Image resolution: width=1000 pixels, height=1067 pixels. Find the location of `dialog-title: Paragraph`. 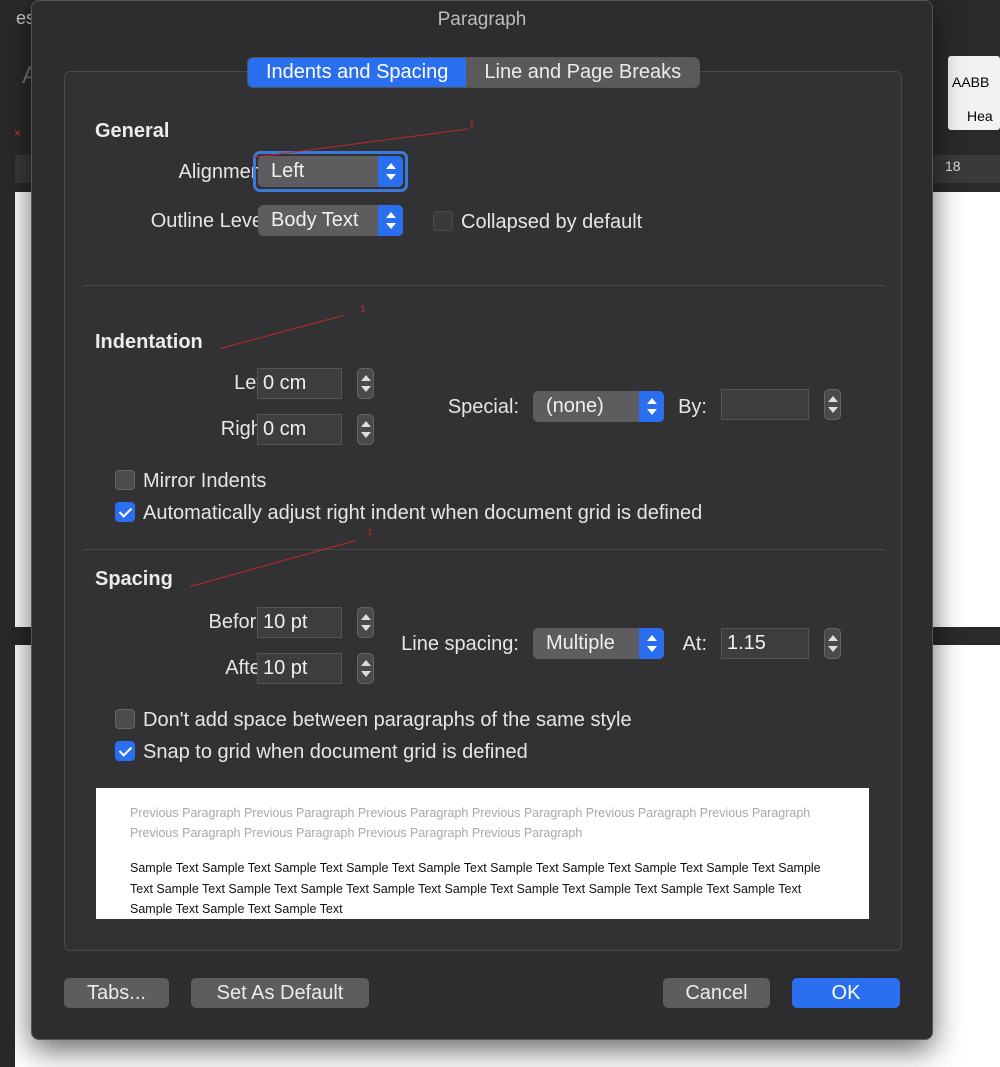

dialog-title: Paragraph is located at coordinates (482, 19).